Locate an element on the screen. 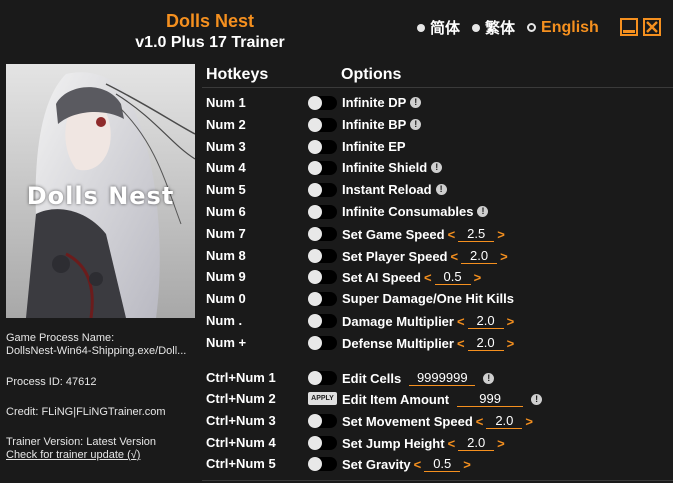 This screenshot has width=673, height=483. close-button is located at coordinates (652, 27).